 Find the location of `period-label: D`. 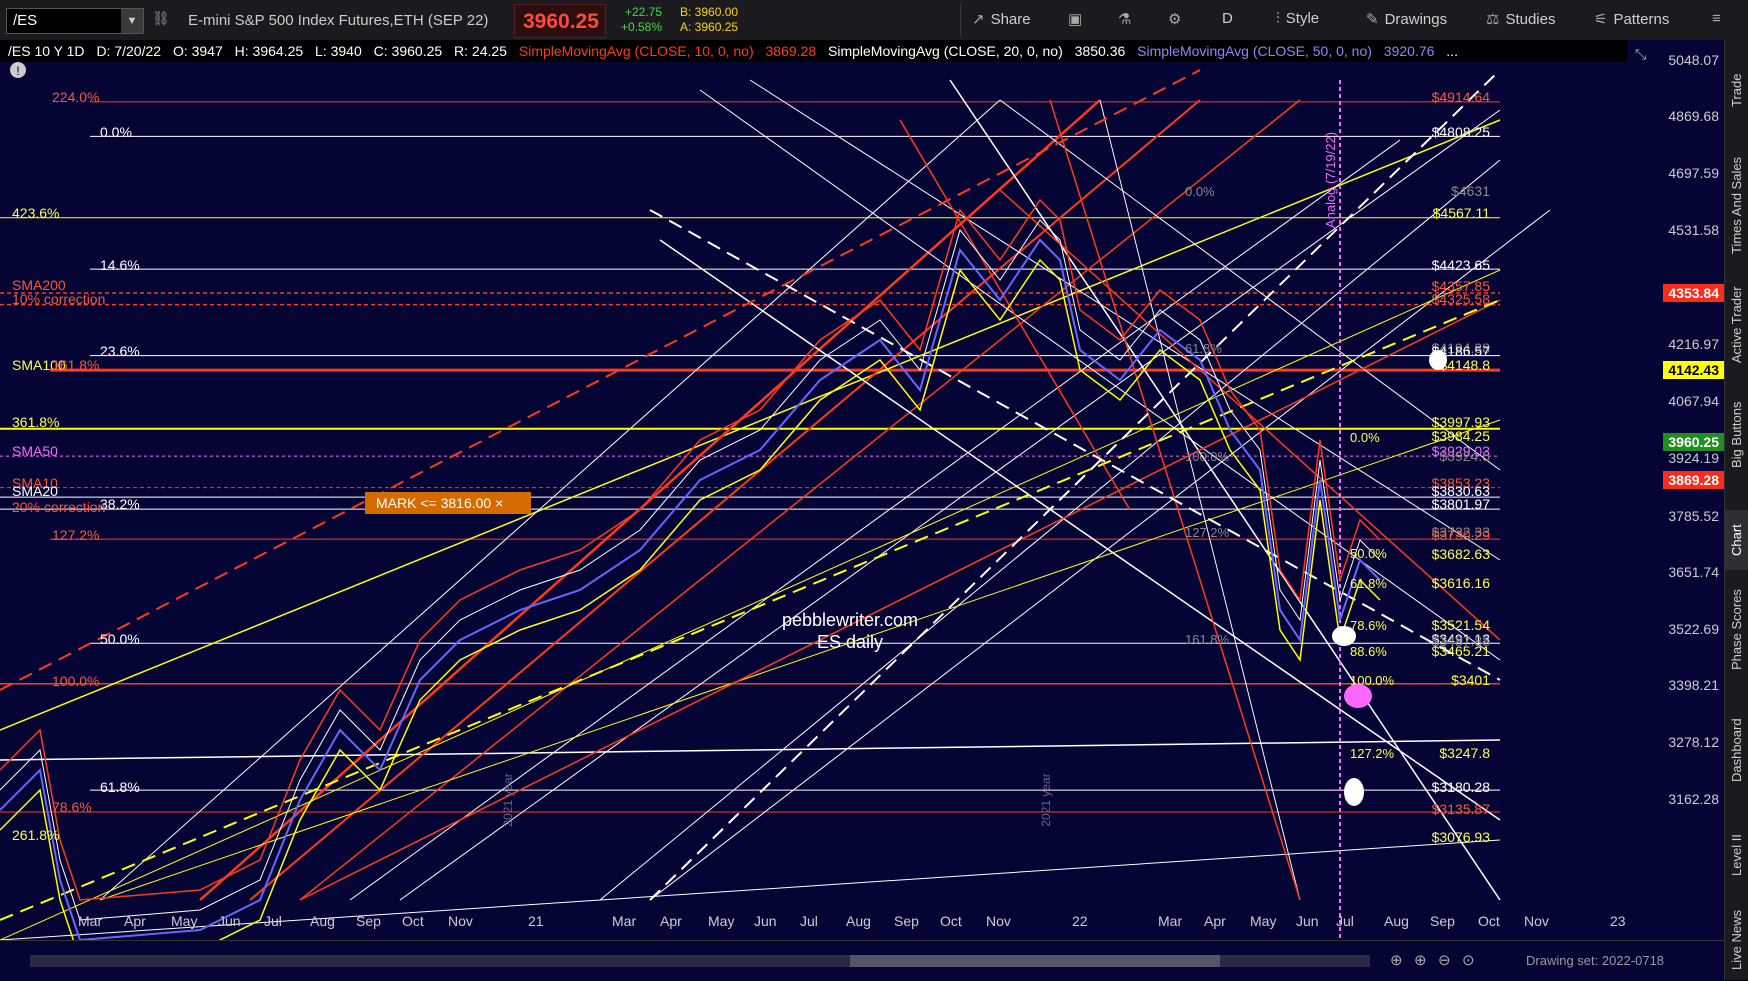

period-label: D is located at coordinates (1227, 18).